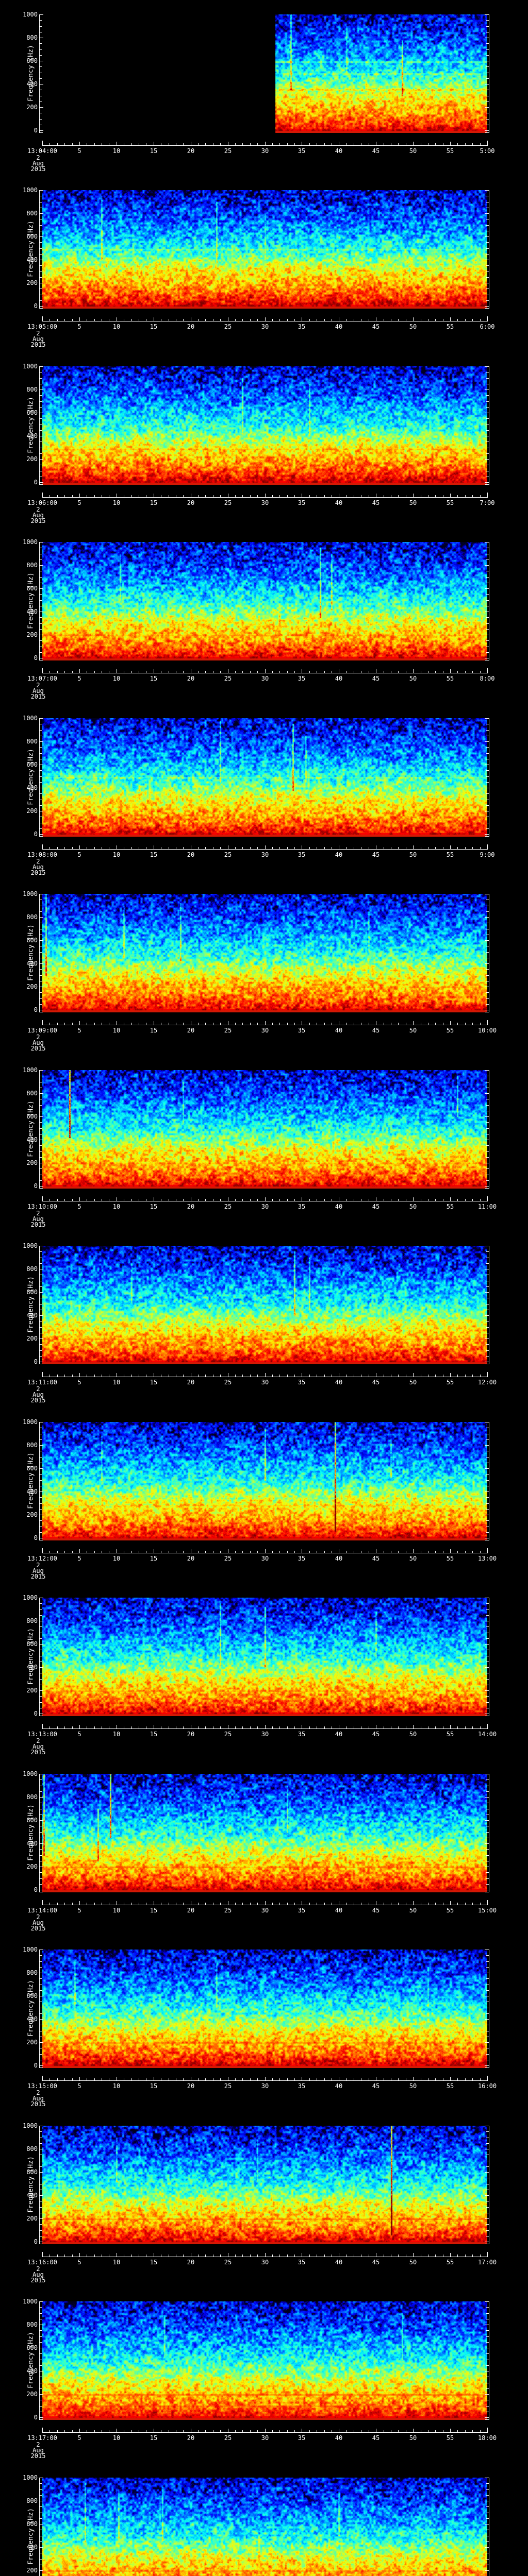  What do you see at coordinates (38, 2280) in the screenshot?
I see `x-date-label: 2015` at bounding box center [38, 2280].